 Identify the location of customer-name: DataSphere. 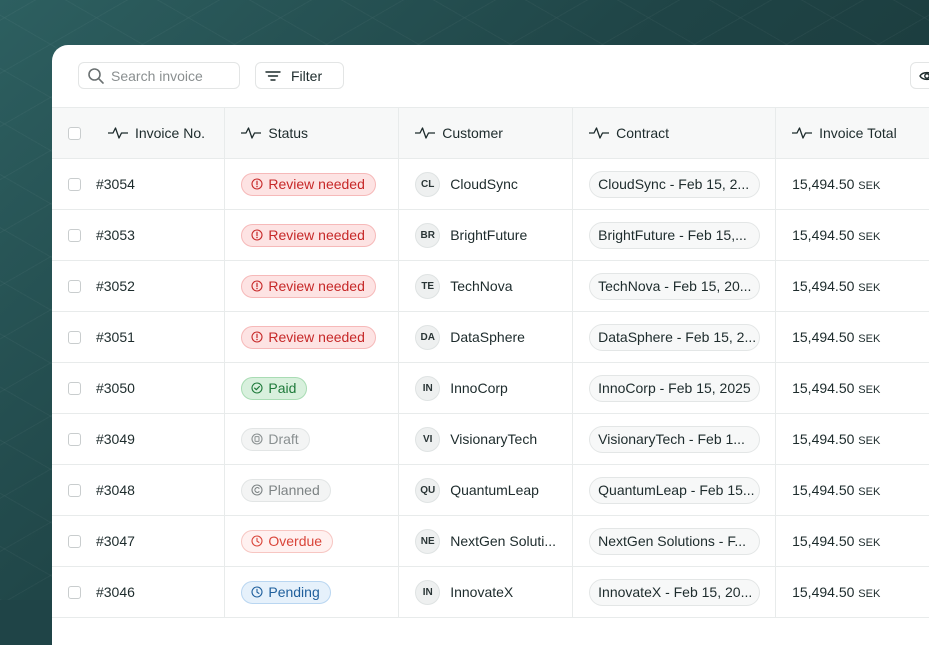
(487, 337).